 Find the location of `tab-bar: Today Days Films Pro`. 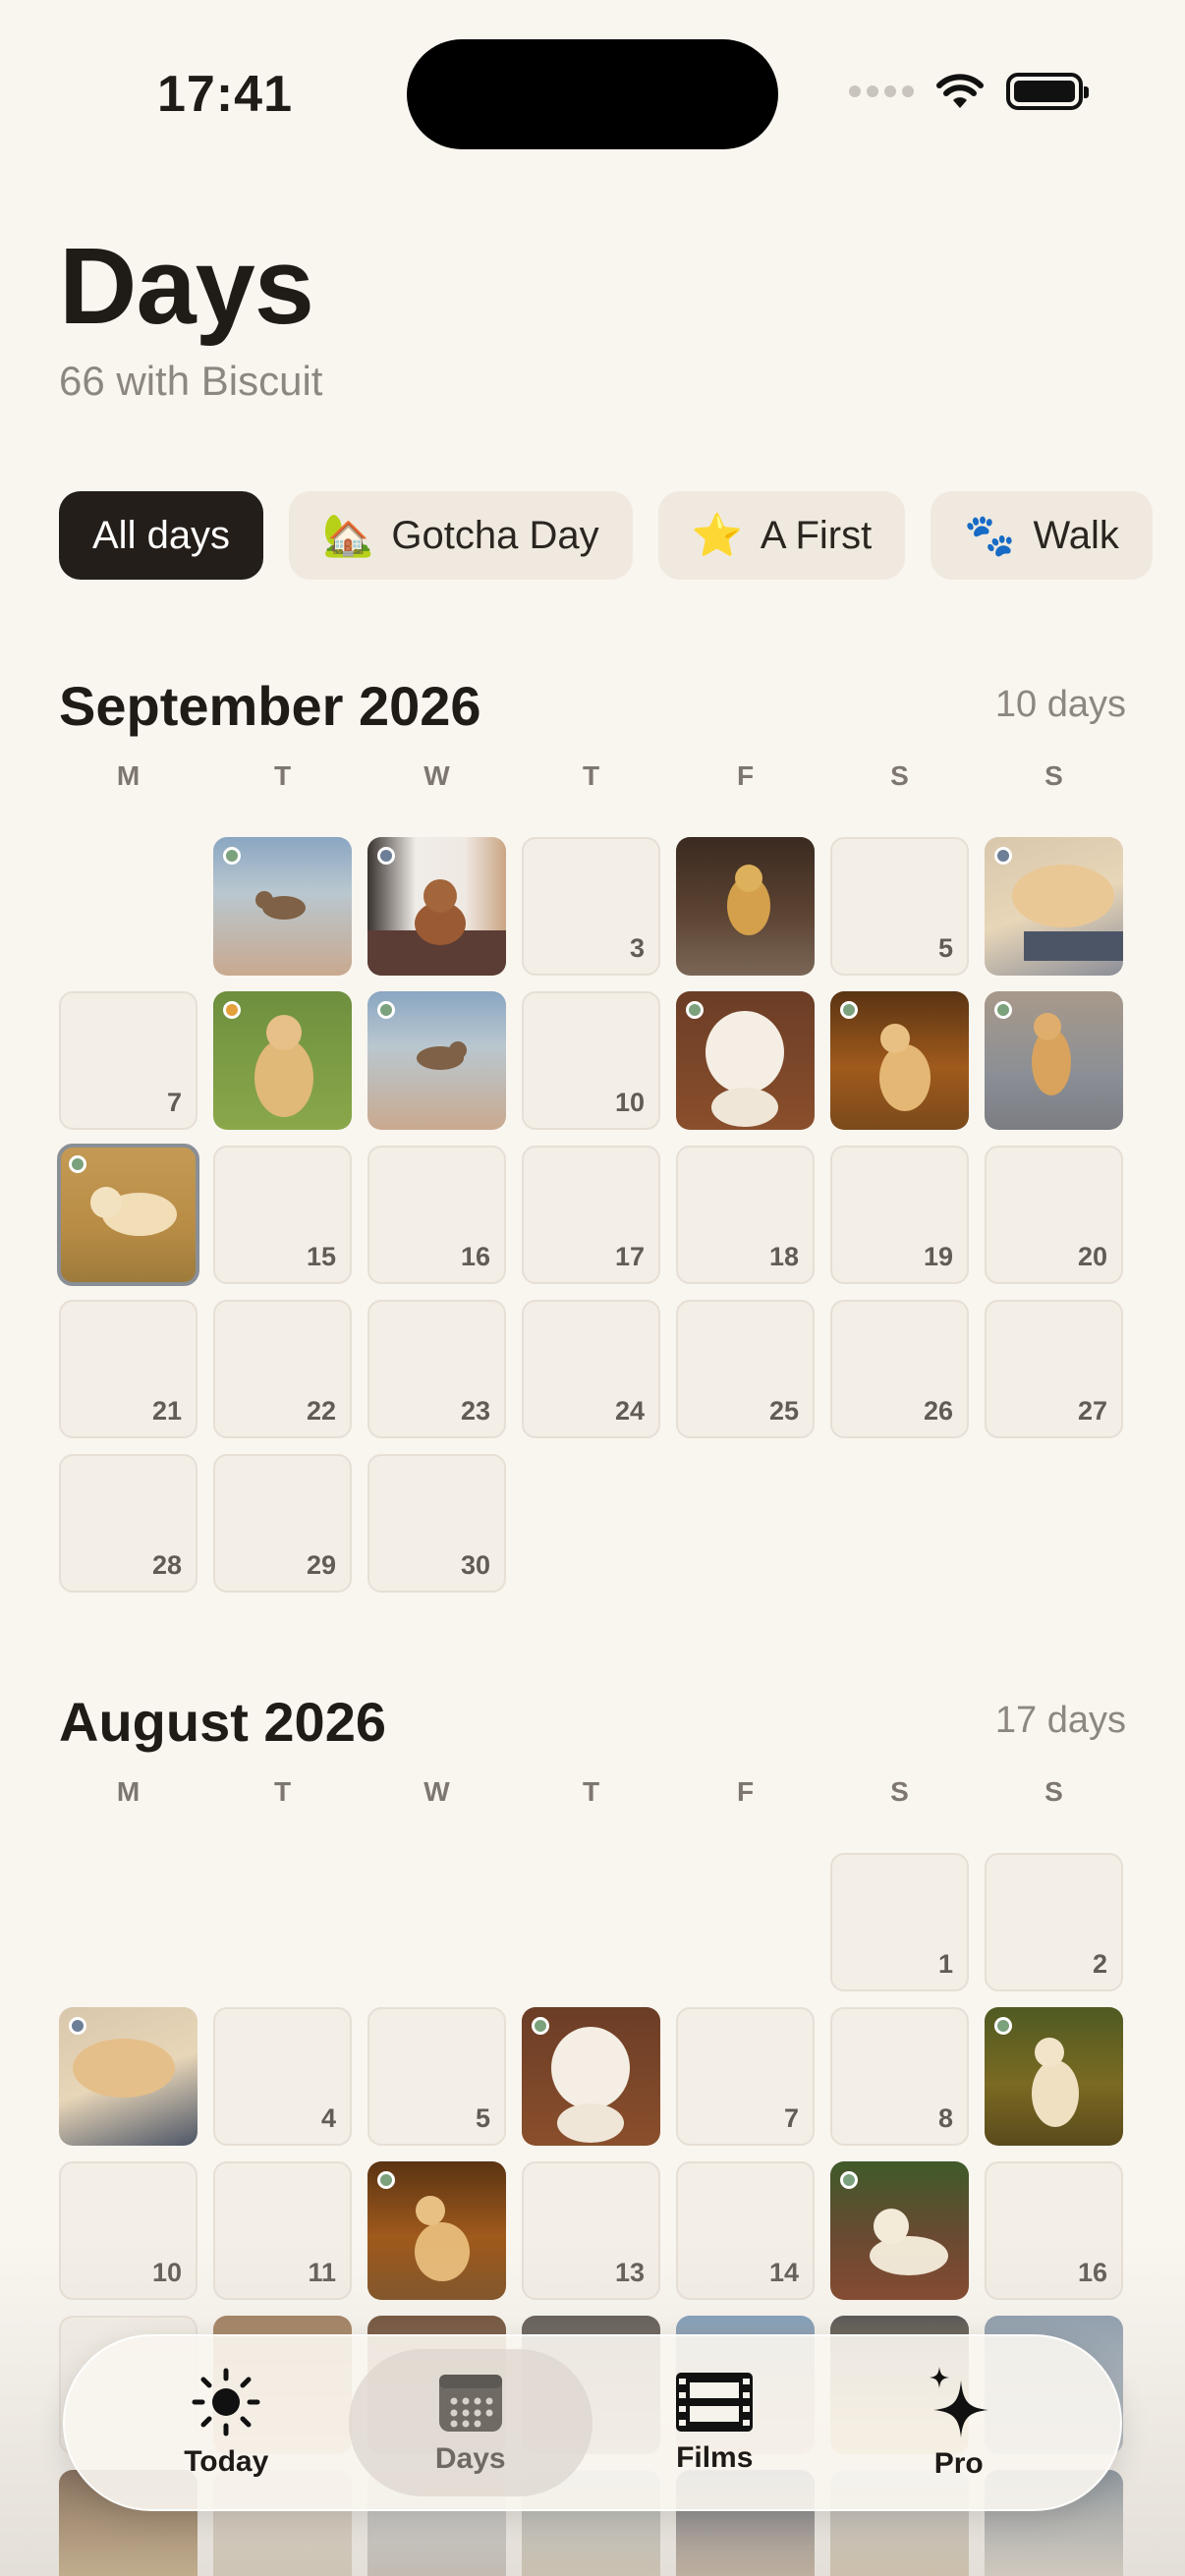

tab-bar: Today Days Films Pro is located at coordinates (592, 2422).